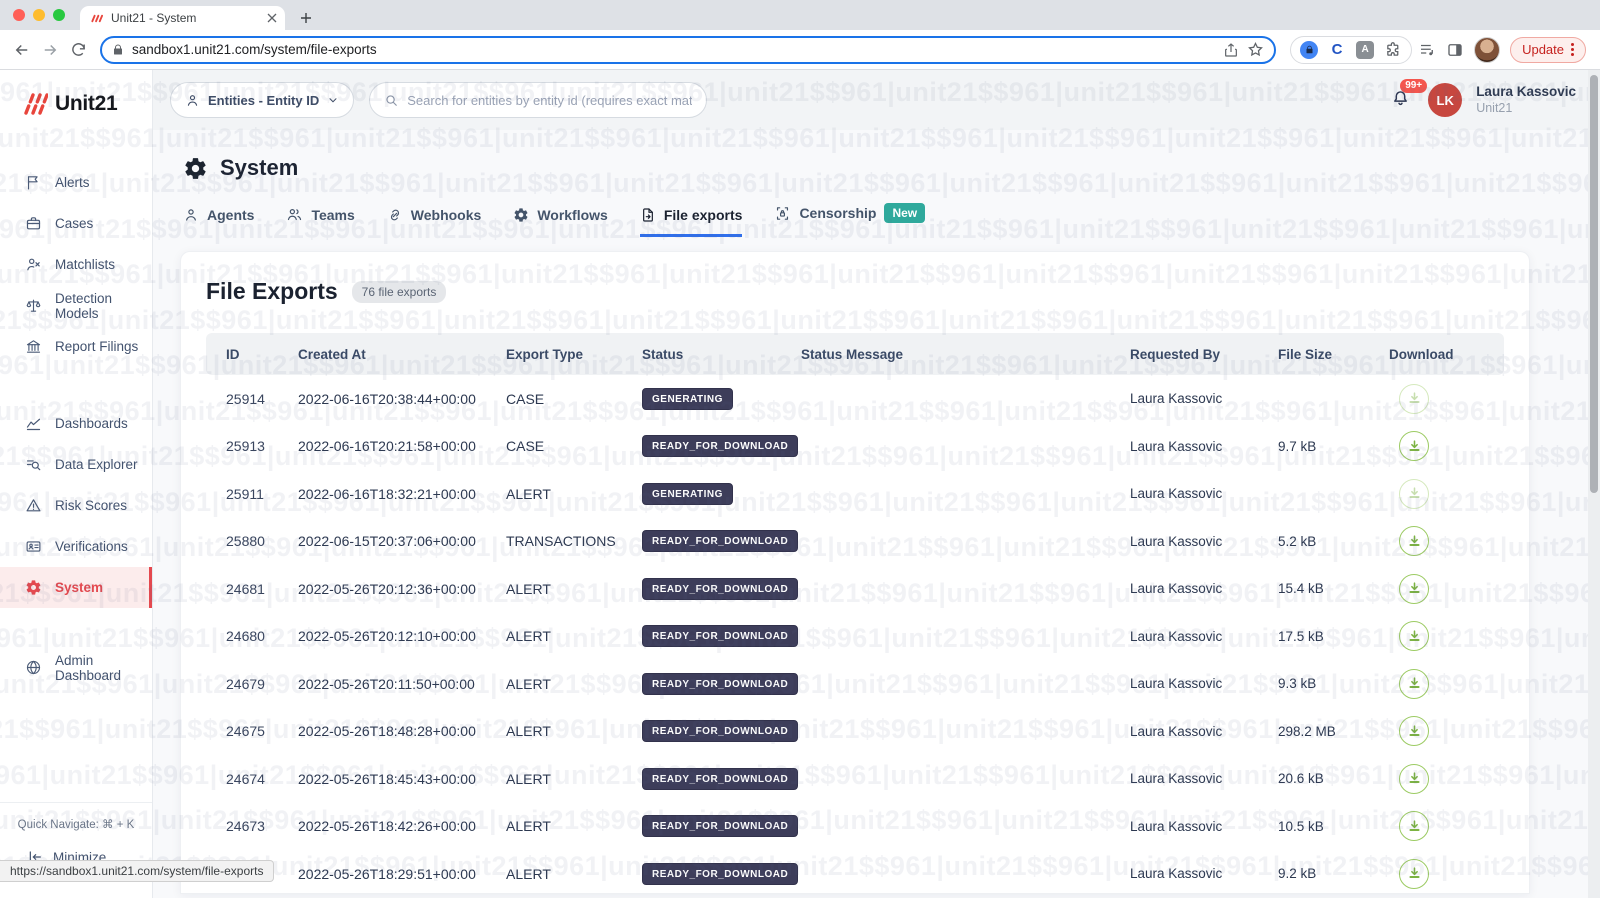  Describe the element at coordinates (76, 464) in the screenshot. I see `sidebar-item-data-explorer: Data Explorer` at that location.